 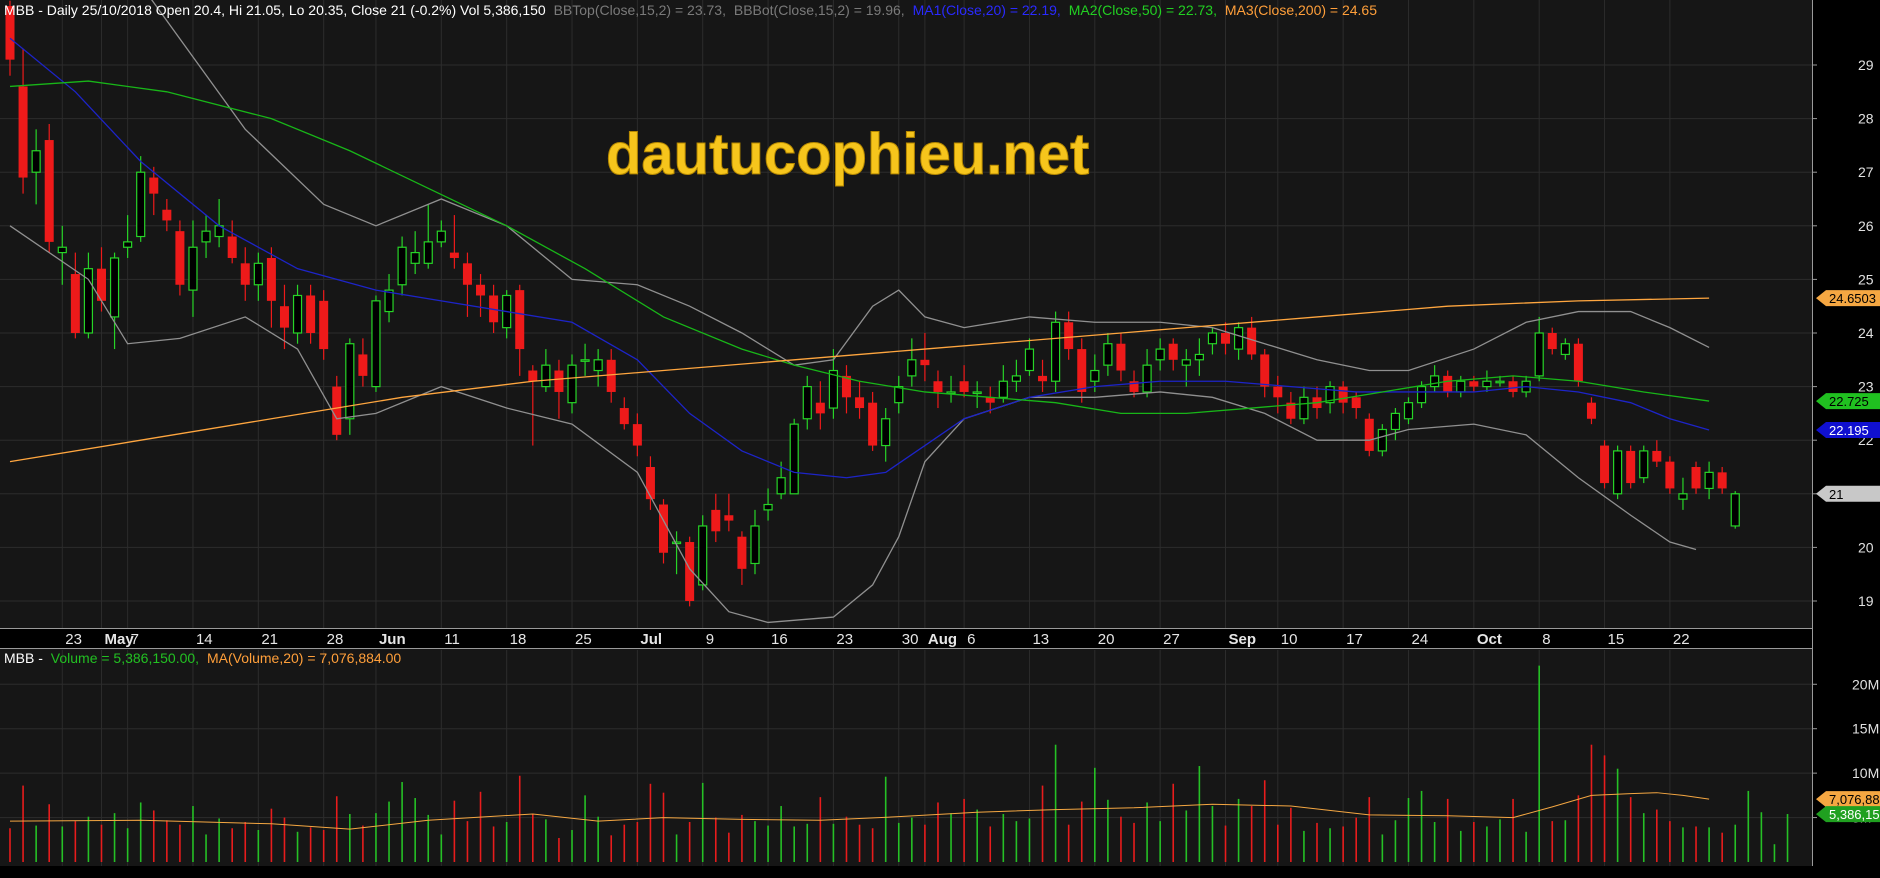 What do you see at coordinates (942, 639) in the screenshot?
I see `x-date-label: Aug` at bounding box center [942, 639].